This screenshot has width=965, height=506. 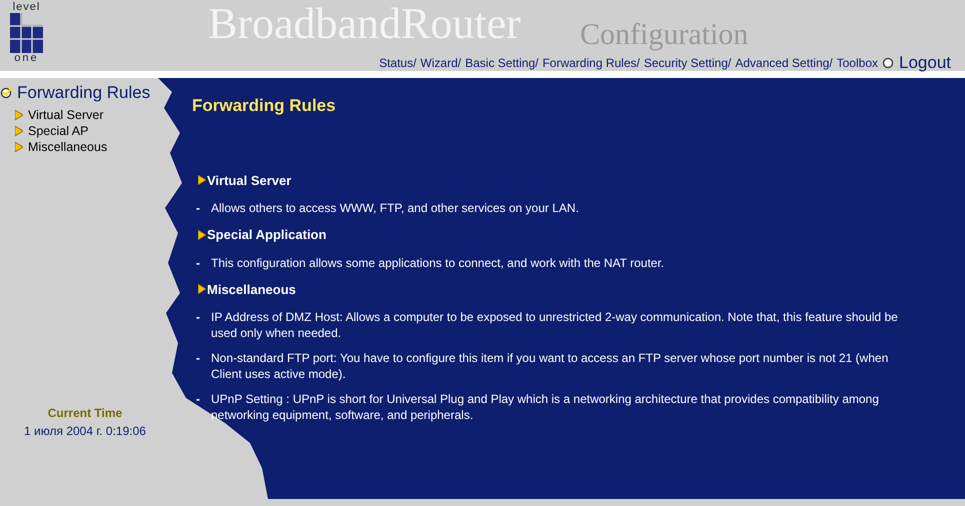 What do you see at coordinates (26, 58) in the screenshot?
I see `logo-text: one` at bounding box center [26, 58].